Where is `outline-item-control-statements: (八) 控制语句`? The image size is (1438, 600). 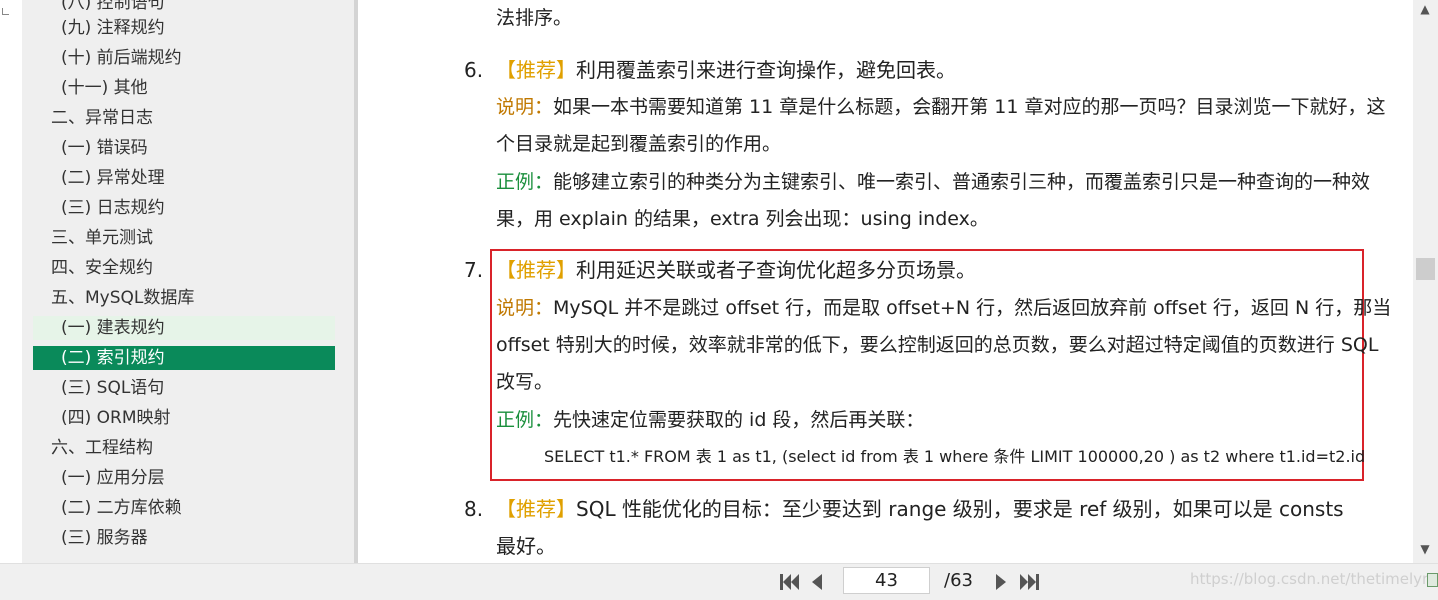
outline-item-control-statements: (八) 控制语句 is located at coordinates (184, 7).